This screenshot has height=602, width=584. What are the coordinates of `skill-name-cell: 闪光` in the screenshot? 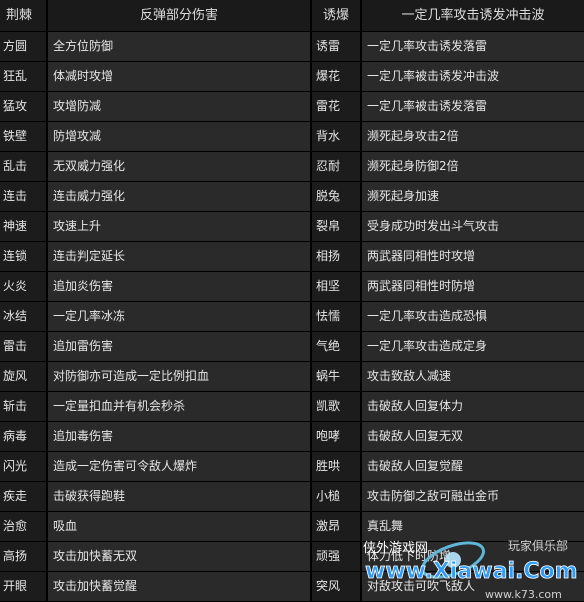 It's located at (24, 467).